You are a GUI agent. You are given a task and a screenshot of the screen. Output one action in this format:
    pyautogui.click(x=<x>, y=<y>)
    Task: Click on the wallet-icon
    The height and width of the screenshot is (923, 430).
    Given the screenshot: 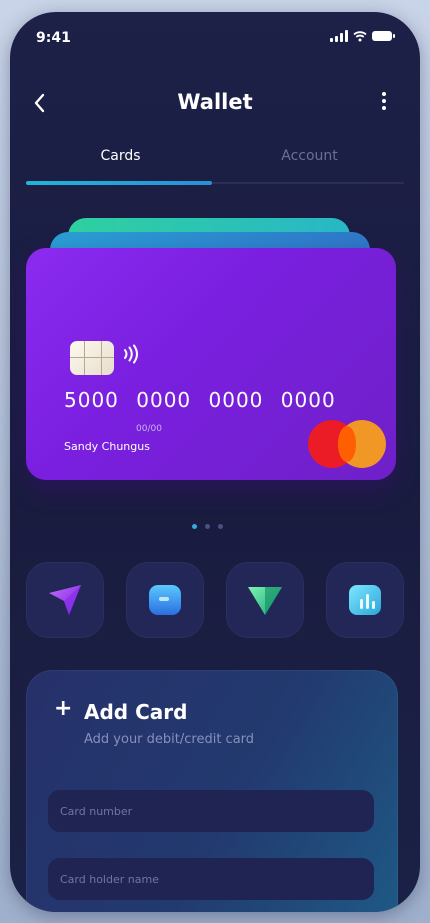 What is the action you would take?
    pyautogui.click(x=165, y=600)
    